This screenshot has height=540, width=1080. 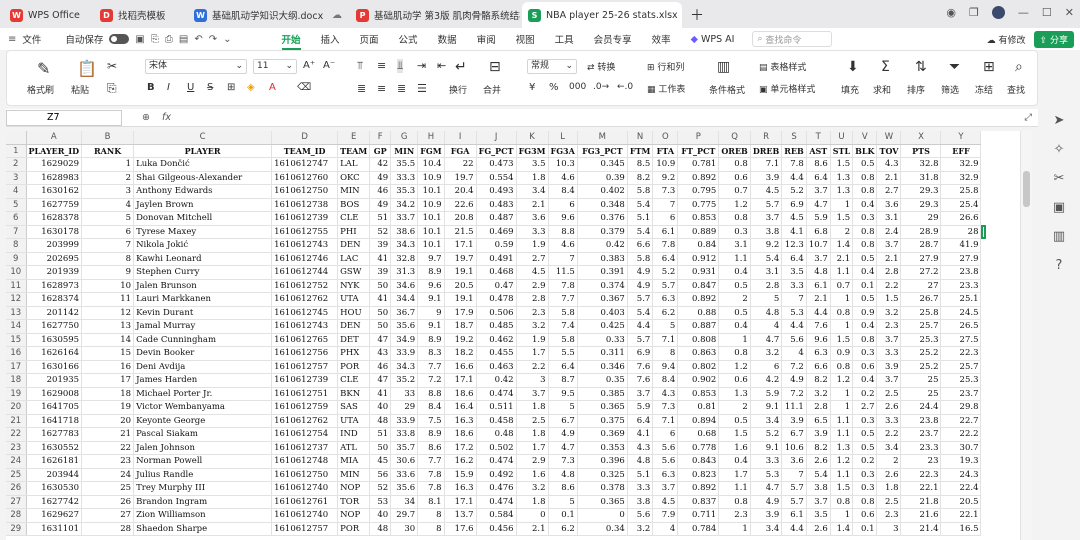 What do you see at coordinates (108, 191) in the screenshot?
I see `cell: 3` at bounding box center [108, 191].